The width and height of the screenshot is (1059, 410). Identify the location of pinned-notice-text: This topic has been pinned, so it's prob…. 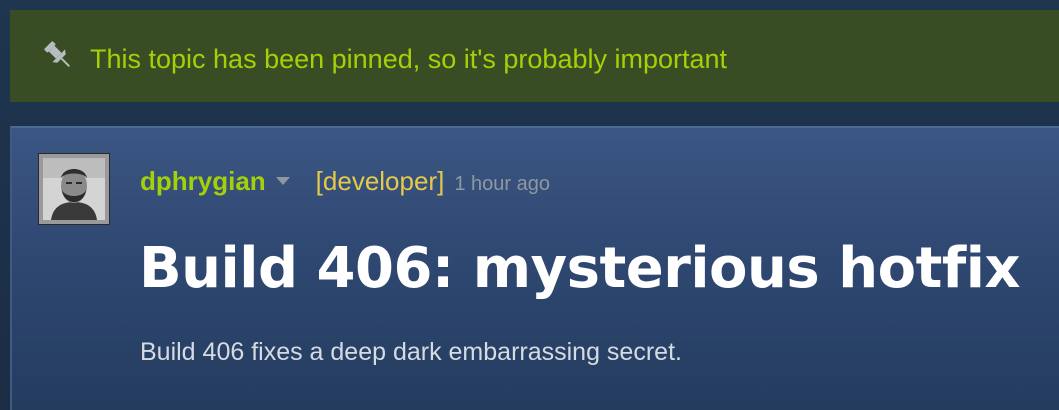
(409, 59).